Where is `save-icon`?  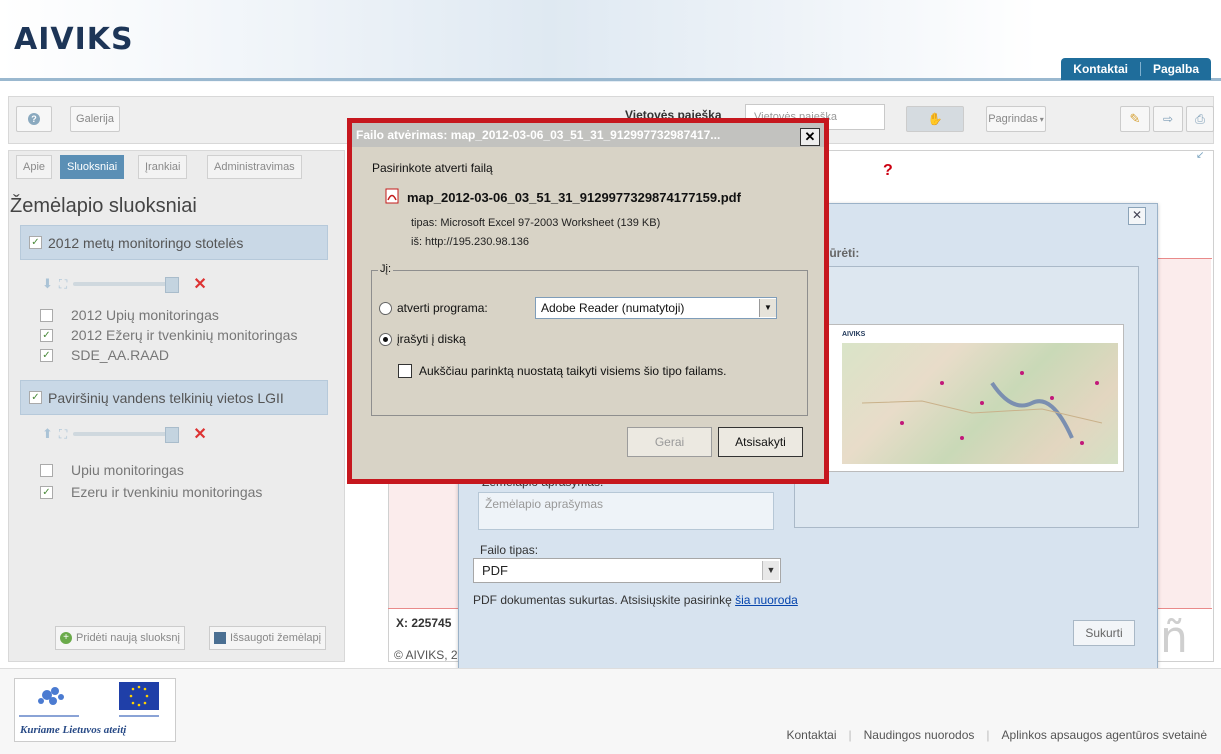 save-icon is located at coordinates (220, 638).